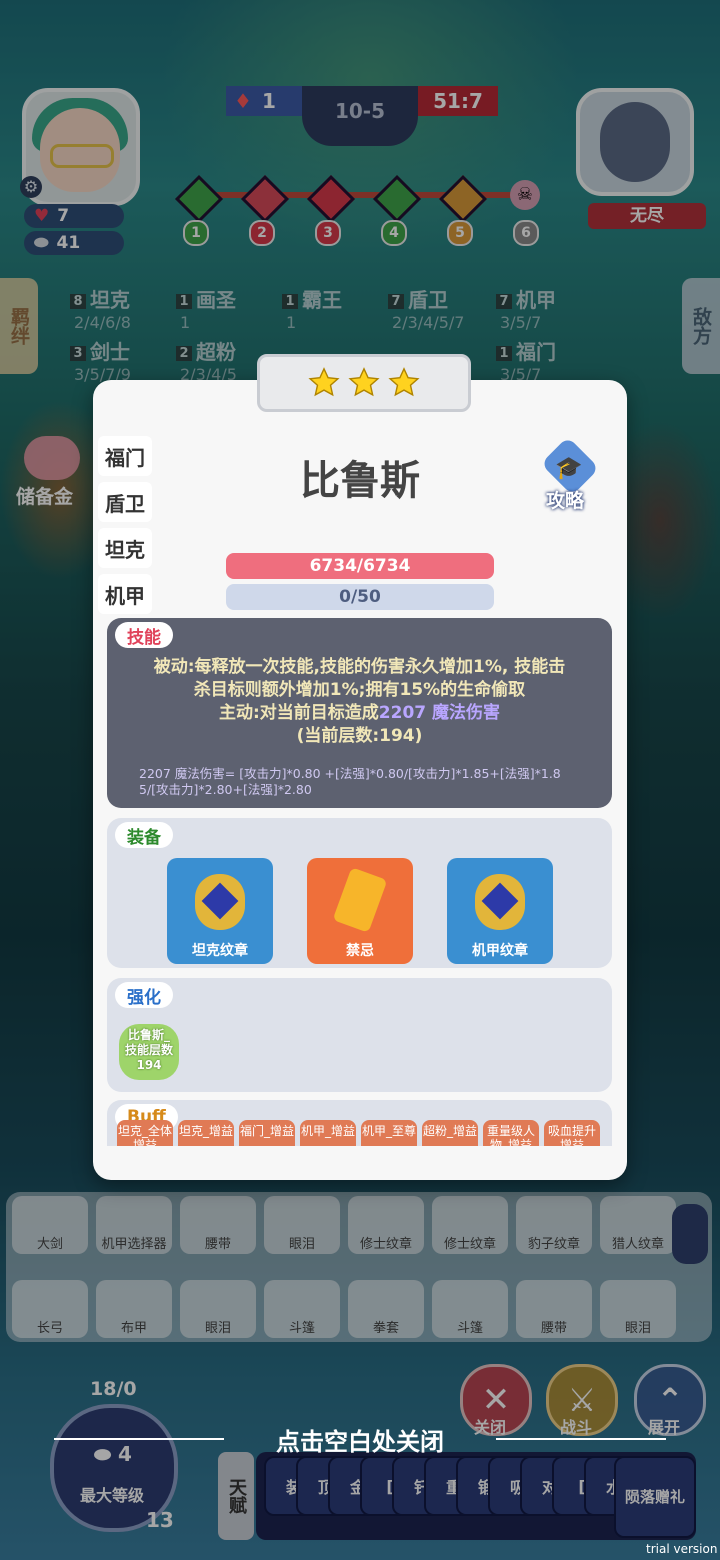  I want to click on equipment-tag: 装备, so click(144, 835).